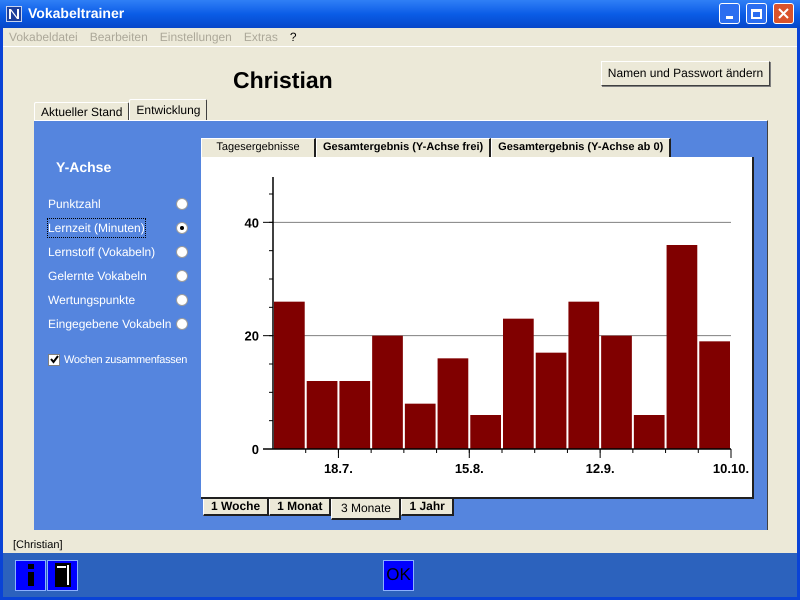 Image resolution: width=800 pixels, height=600 pixels. I want to click on info-icon, so click(31, 575).